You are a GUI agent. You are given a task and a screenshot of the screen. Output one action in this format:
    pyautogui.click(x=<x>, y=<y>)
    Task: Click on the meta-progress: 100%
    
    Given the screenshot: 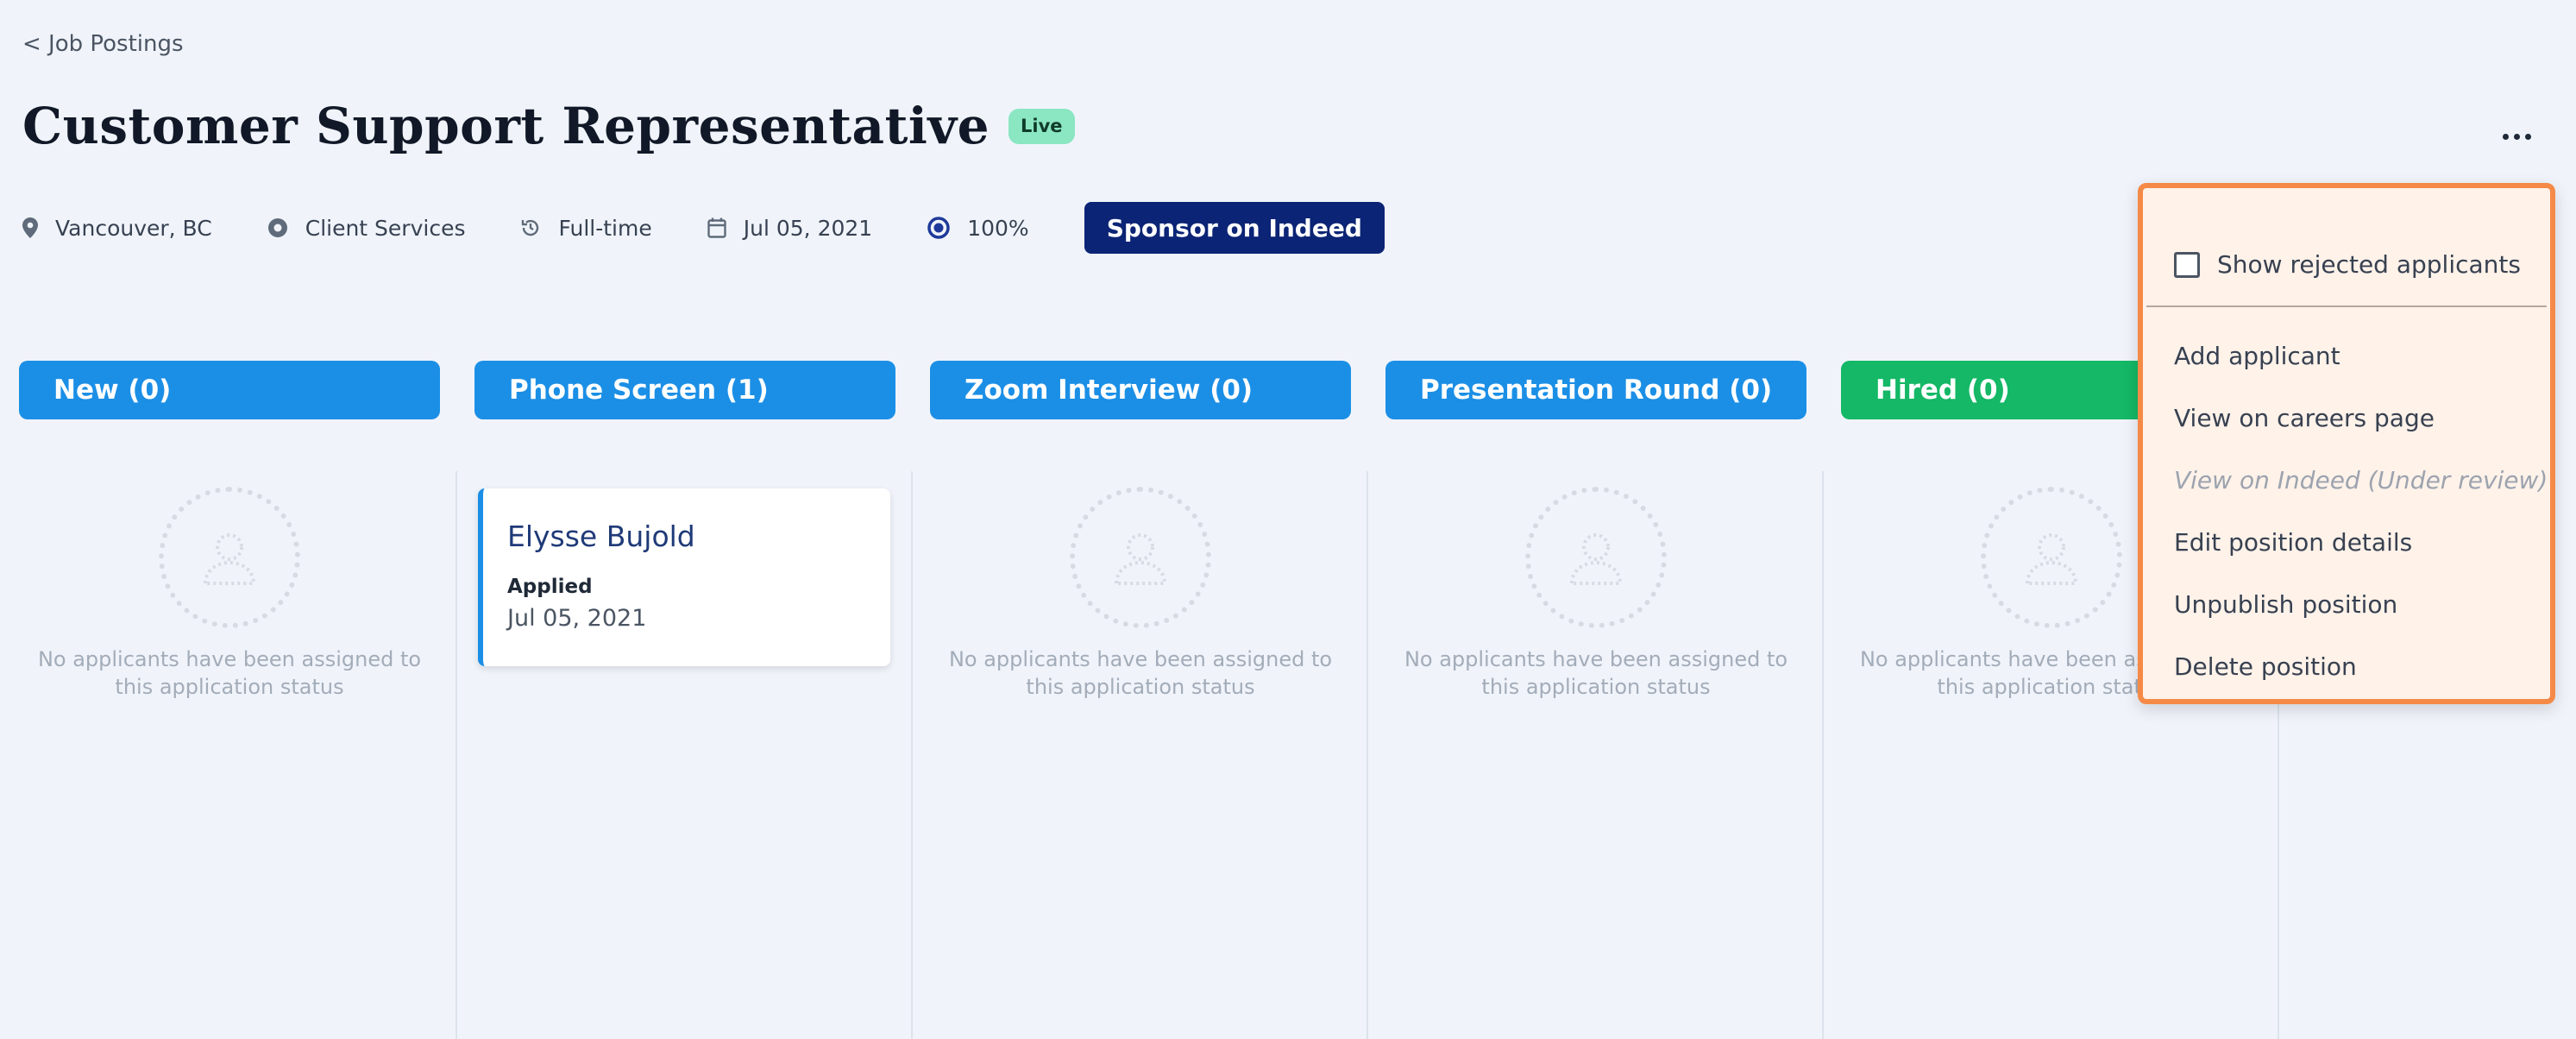 What is the action you would take?
    pyautogui.click(x=978, y=228)
    